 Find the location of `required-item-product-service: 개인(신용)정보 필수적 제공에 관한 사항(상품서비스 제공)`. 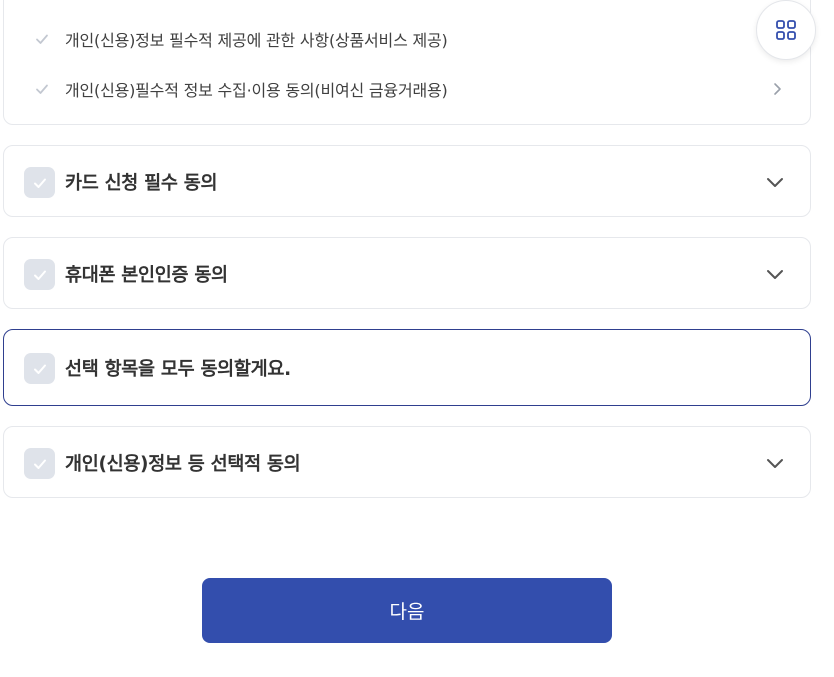

required-item-product-service: 개인(신용)정보 필수적 제공에 관한 사항(상품서비스 제공) is located at coordinates (407, 39).